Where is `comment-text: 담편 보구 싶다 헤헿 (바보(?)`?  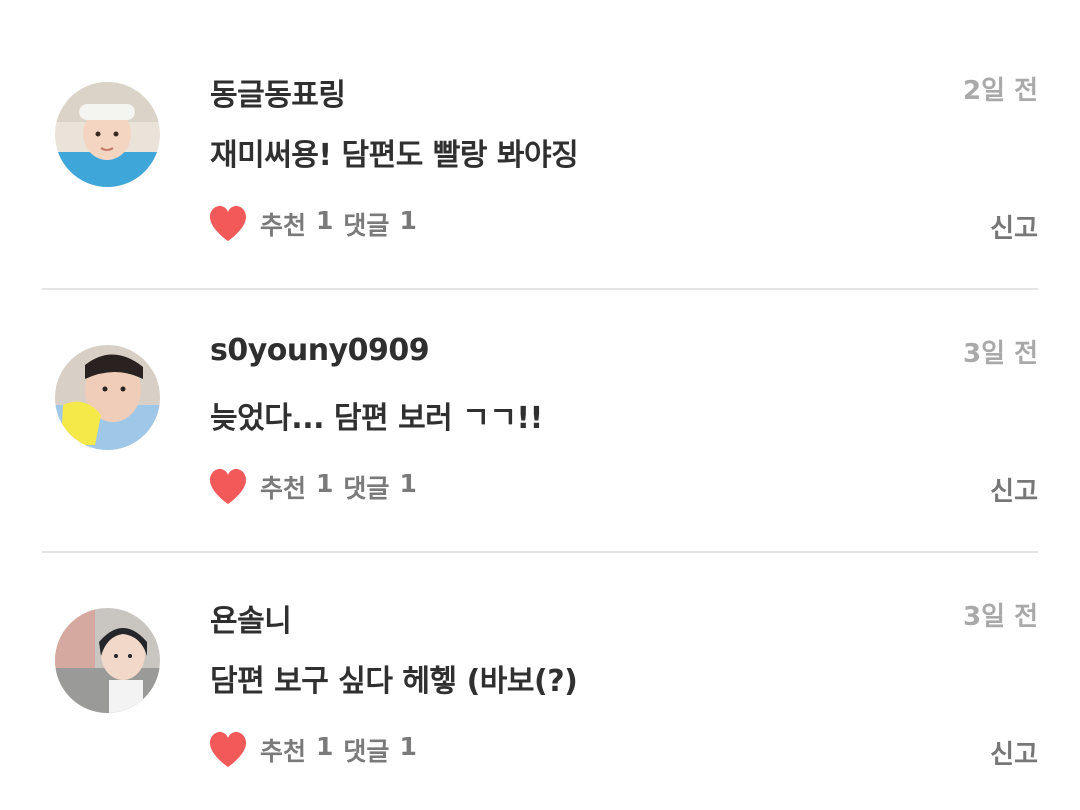 comment-text: 담편 보구 싶다 헤헿 (바보(?) is located at coordinates (394, 681).